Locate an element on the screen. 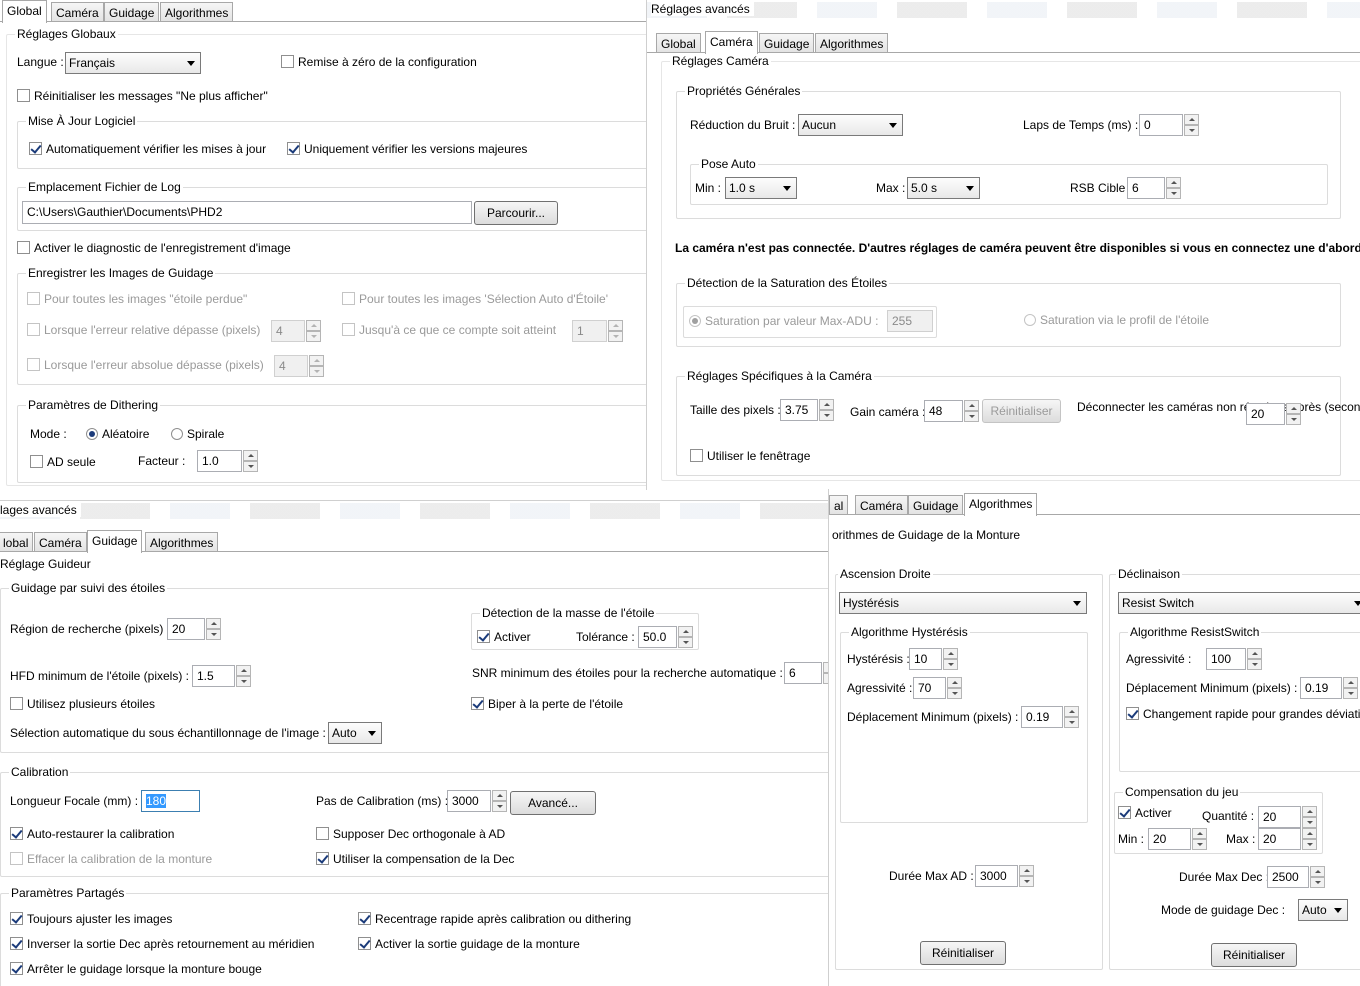  search-region-spinner is located at coordinates (213, 629).